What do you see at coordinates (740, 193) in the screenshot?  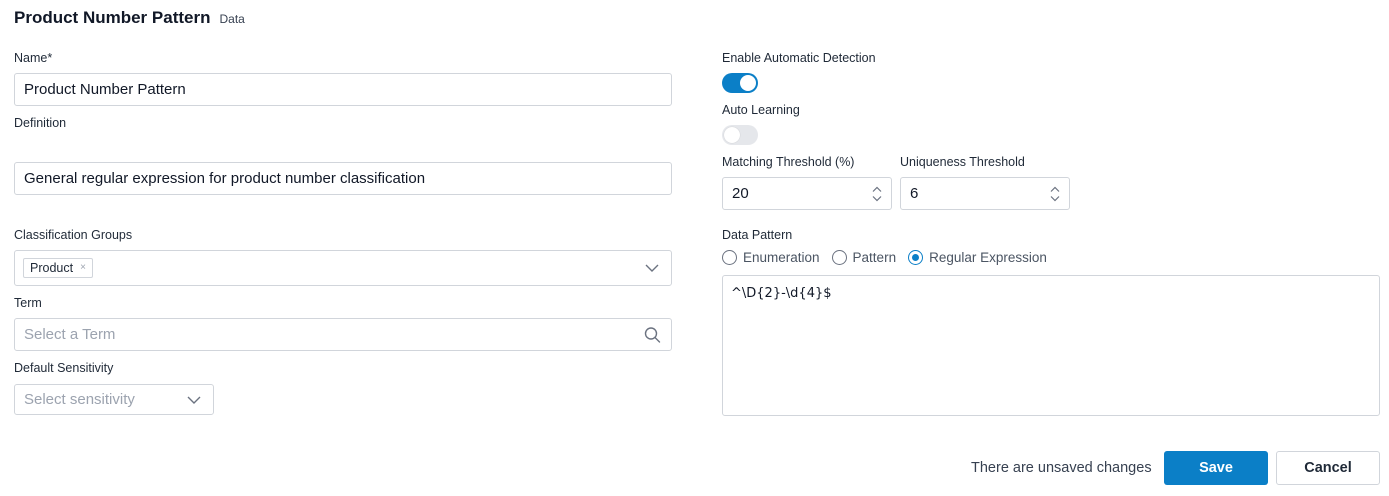 I see `matching-threshold-value: 20` at bounding box center [740, 193].